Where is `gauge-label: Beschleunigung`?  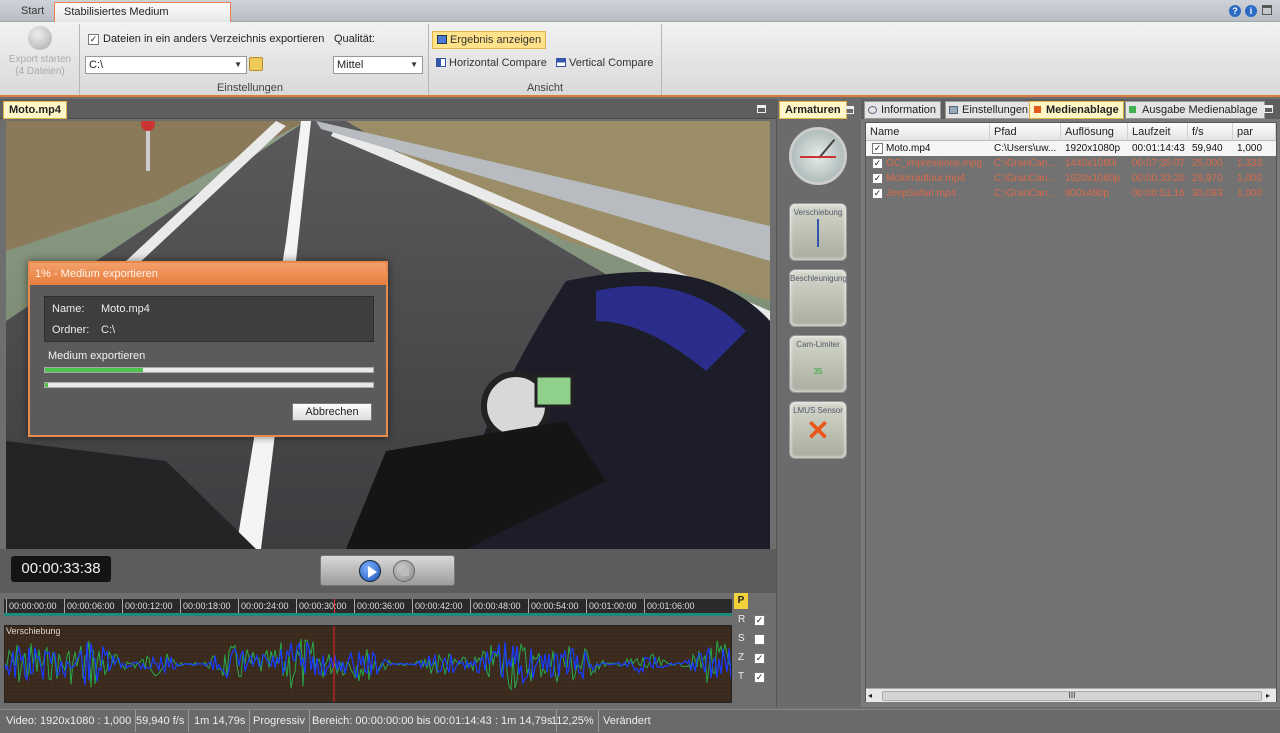 gauge-label: Beschleunigung is located at coordinates (818, 278).